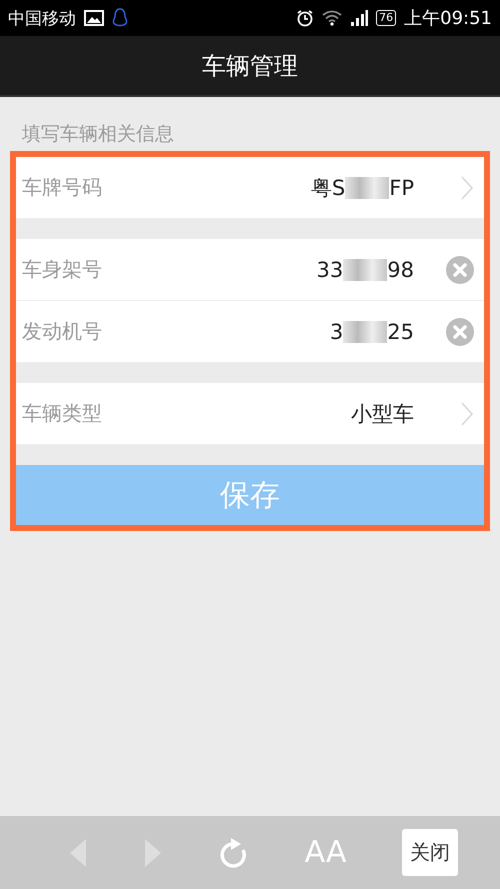 Image resolution: width=500 pixels, height=889 pixels. I want to click on clock-time: 上午09:51, so click(448, 18).